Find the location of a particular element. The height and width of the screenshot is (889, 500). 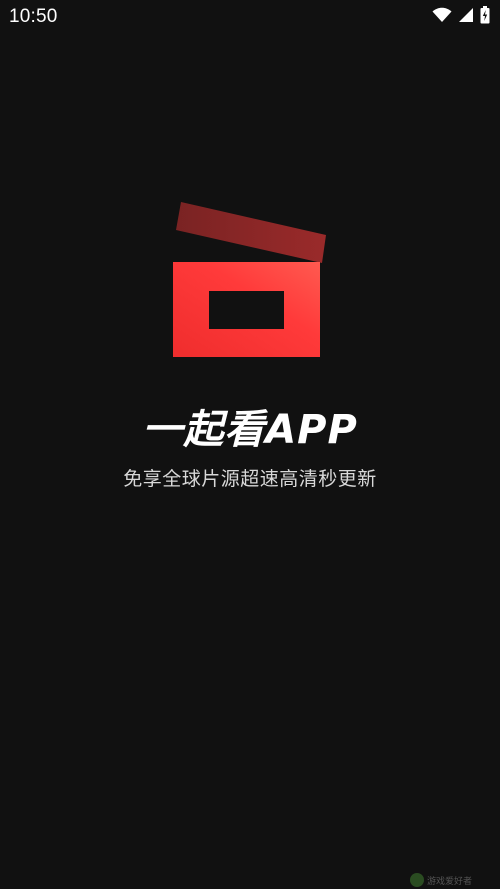

watermark-logo-icon is located at coordinates (416, 880).